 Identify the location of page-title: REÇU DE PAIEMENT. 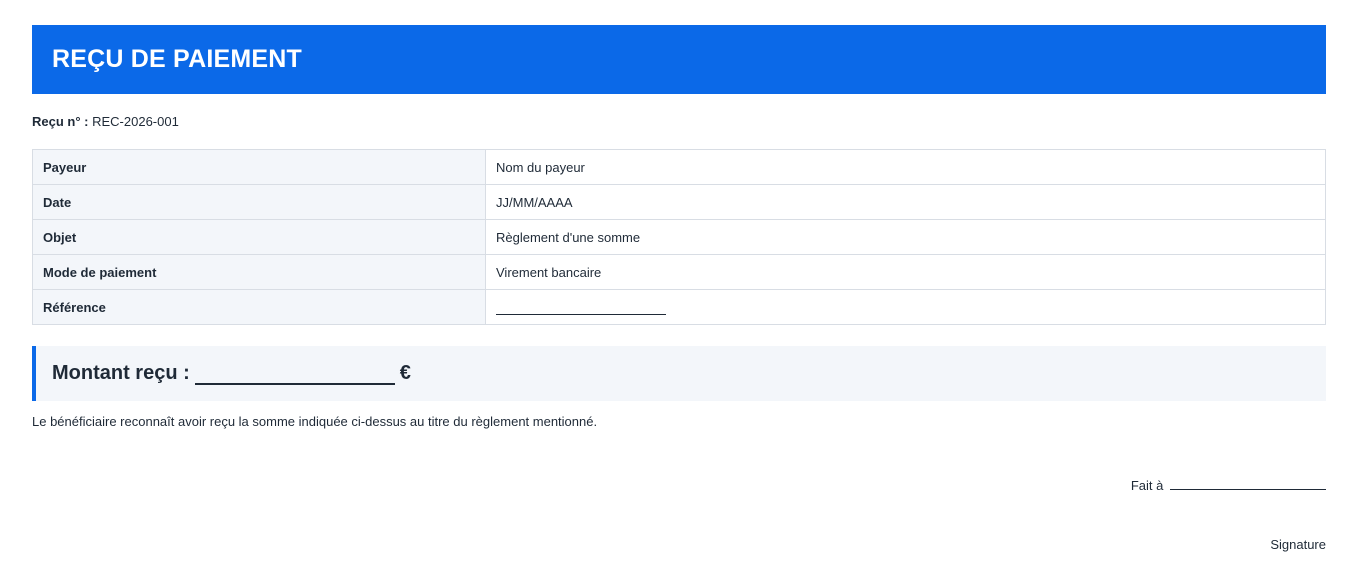
(177, 59).